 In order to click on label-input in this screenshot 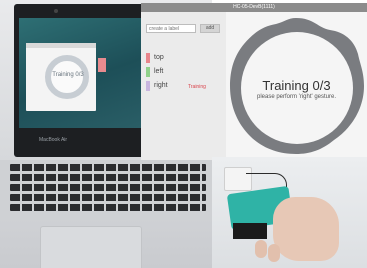, I will do `click(171, 28)`.